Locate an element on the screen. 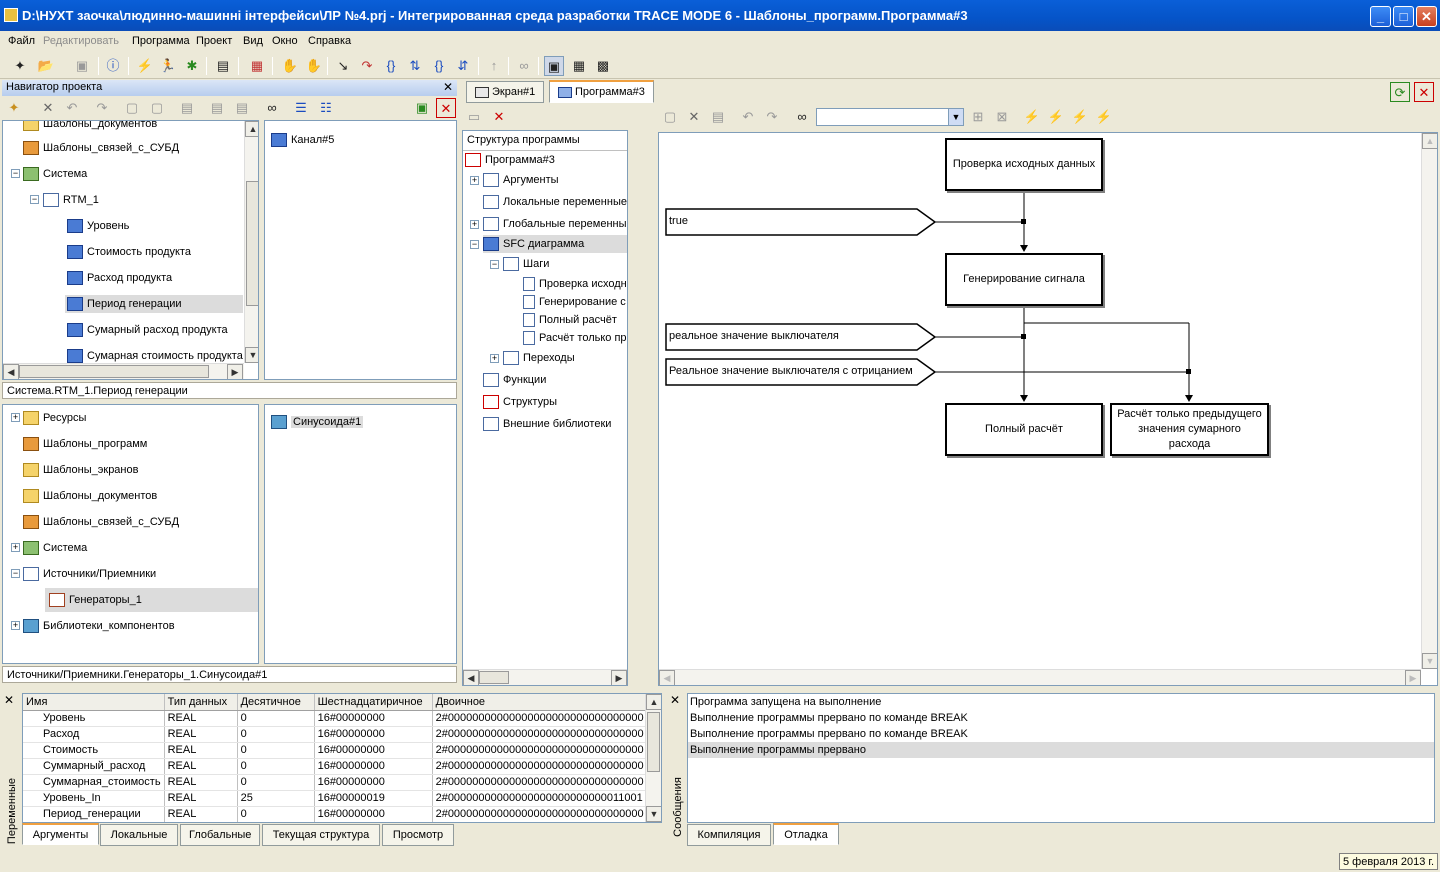 This screenshot has width=1440, height=872. structure-transitions: Переходы is located at coordinates (539, 358).